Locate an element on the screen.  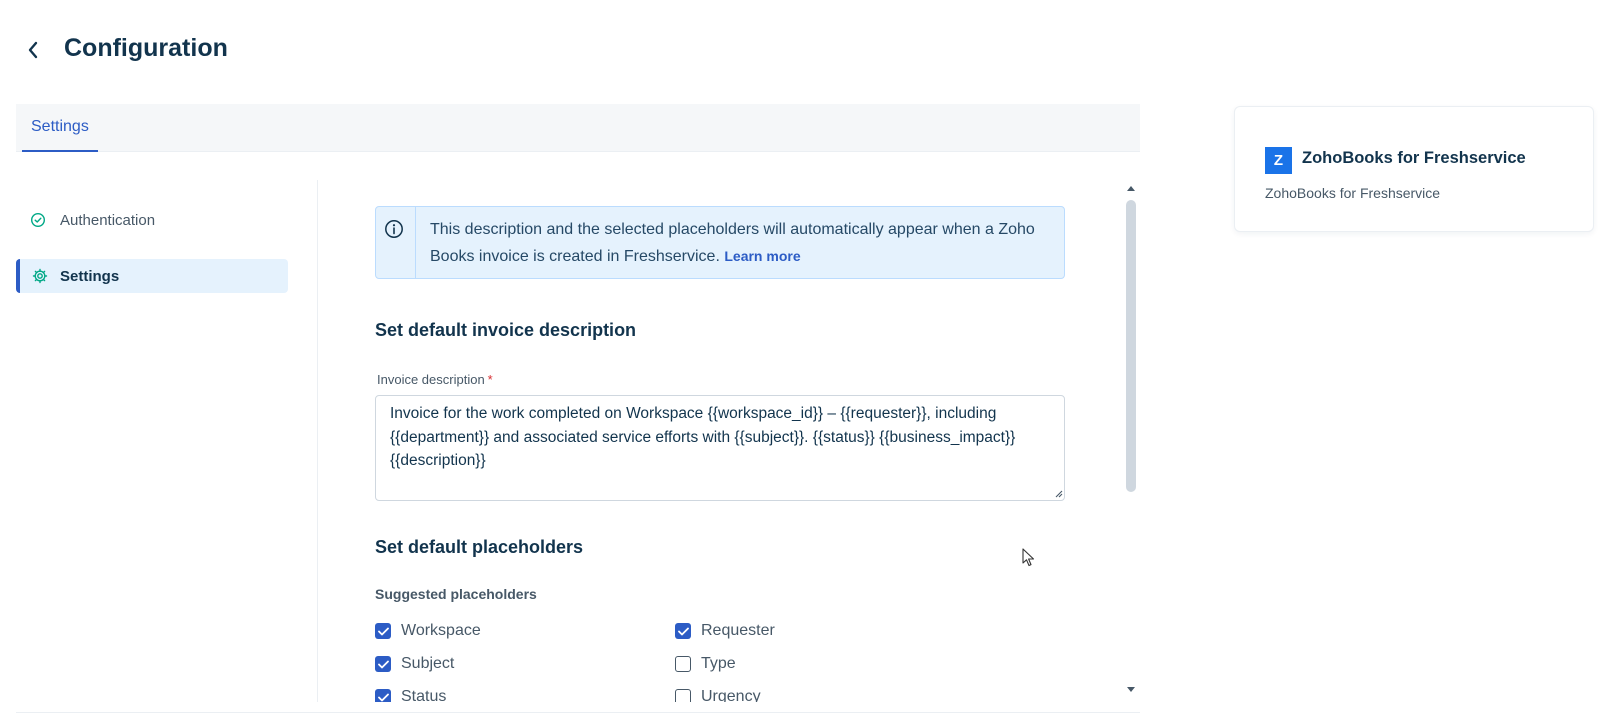
sidebar-item-label: Authentication is located at coordinates (108, 220).